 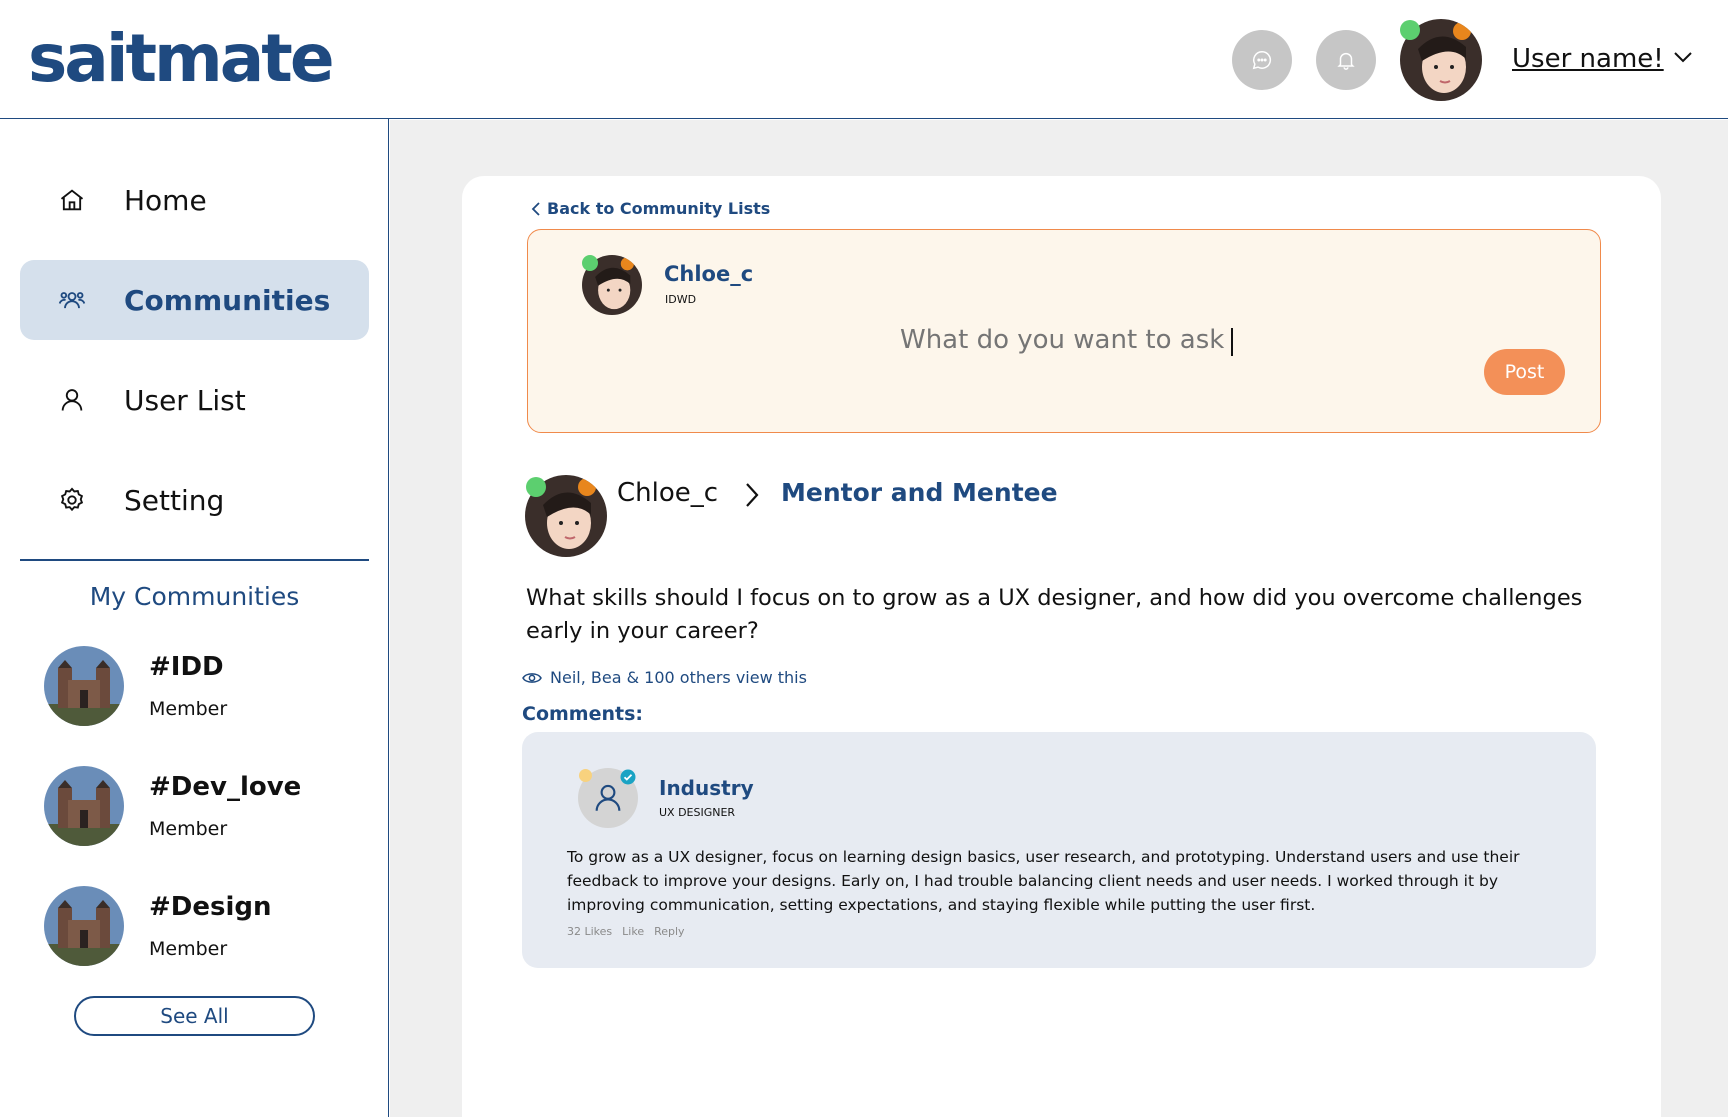 I want to click on comment-author-role: UX DESIGNER, so click(x=697, y=812).